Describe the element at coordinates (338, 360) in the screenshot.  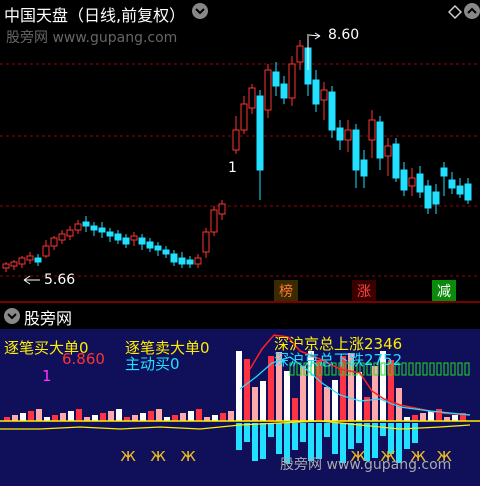
I see `label-down-count: 深沪京总下跌2752` at that location.